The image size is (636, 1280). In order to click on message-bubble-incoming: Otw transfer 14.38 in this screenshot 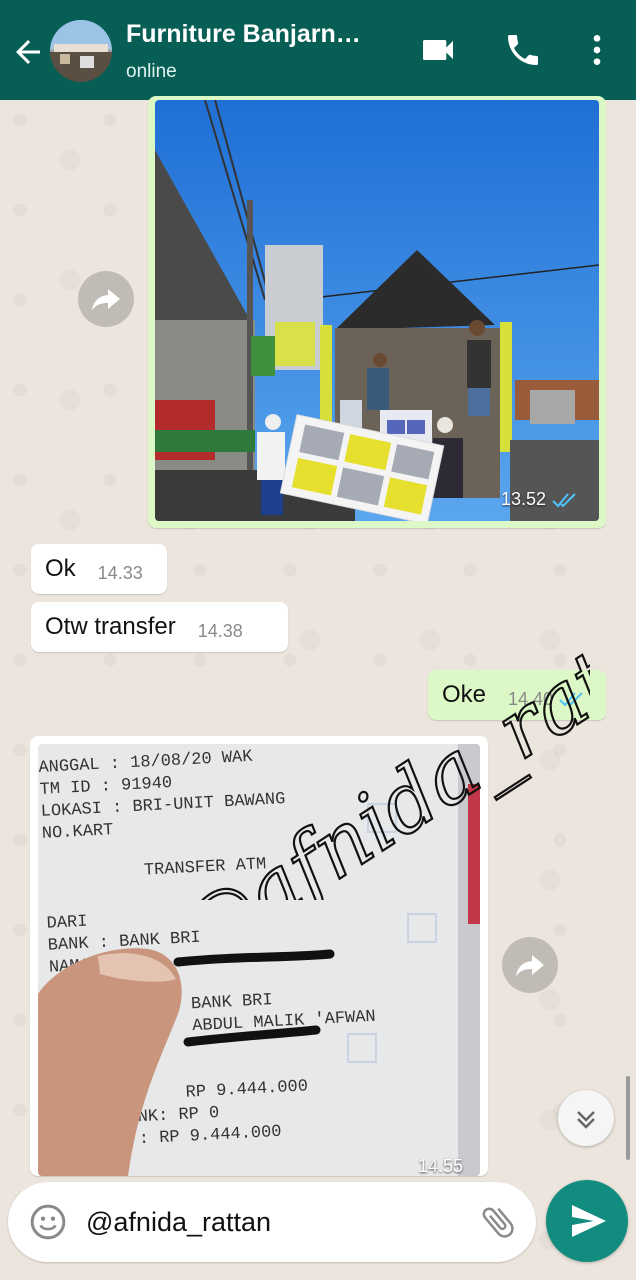, I will do `click(159, 627)`.